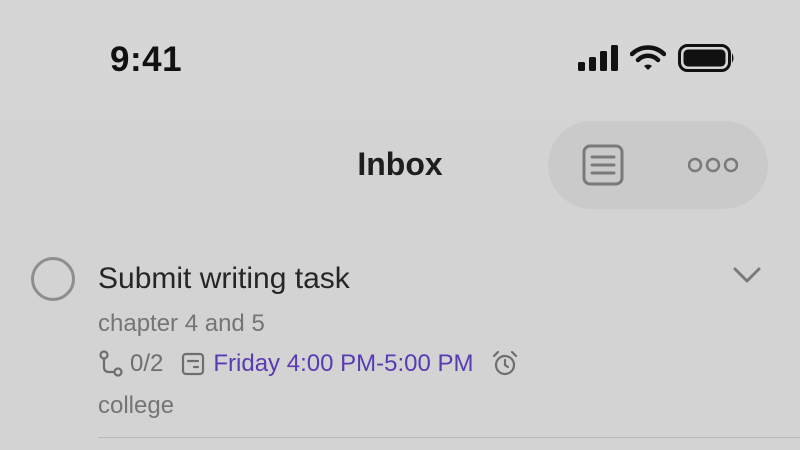 This screenshot has height=450, width=800. I want to click on chevron-down-icon, so click(747, 275).